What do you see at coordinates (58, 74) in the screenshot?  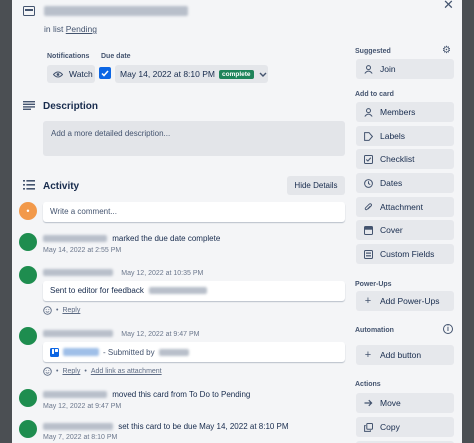 I see `eye-icon` at bounding box center [58, 74].